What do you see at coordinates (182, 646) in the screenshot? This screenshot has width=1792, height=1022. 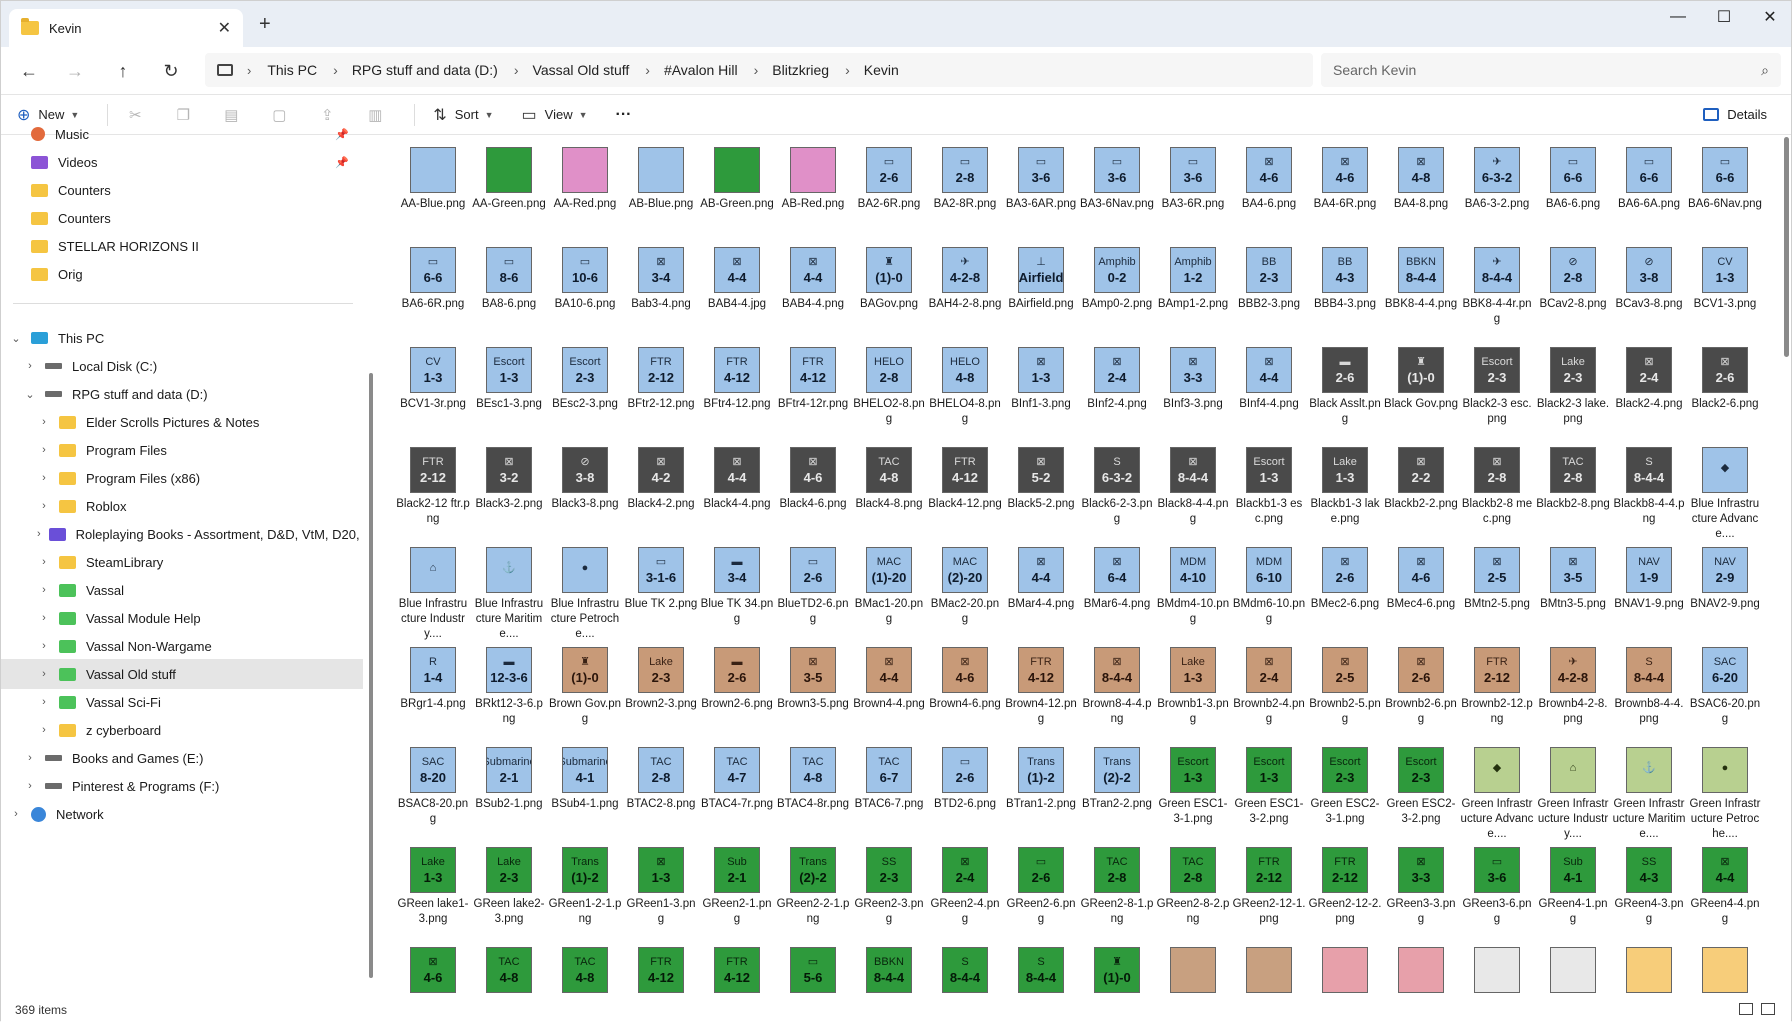 I see `sidebar-tree-item: › Vassal Non-Wargame` at bounding box center [182, 646].